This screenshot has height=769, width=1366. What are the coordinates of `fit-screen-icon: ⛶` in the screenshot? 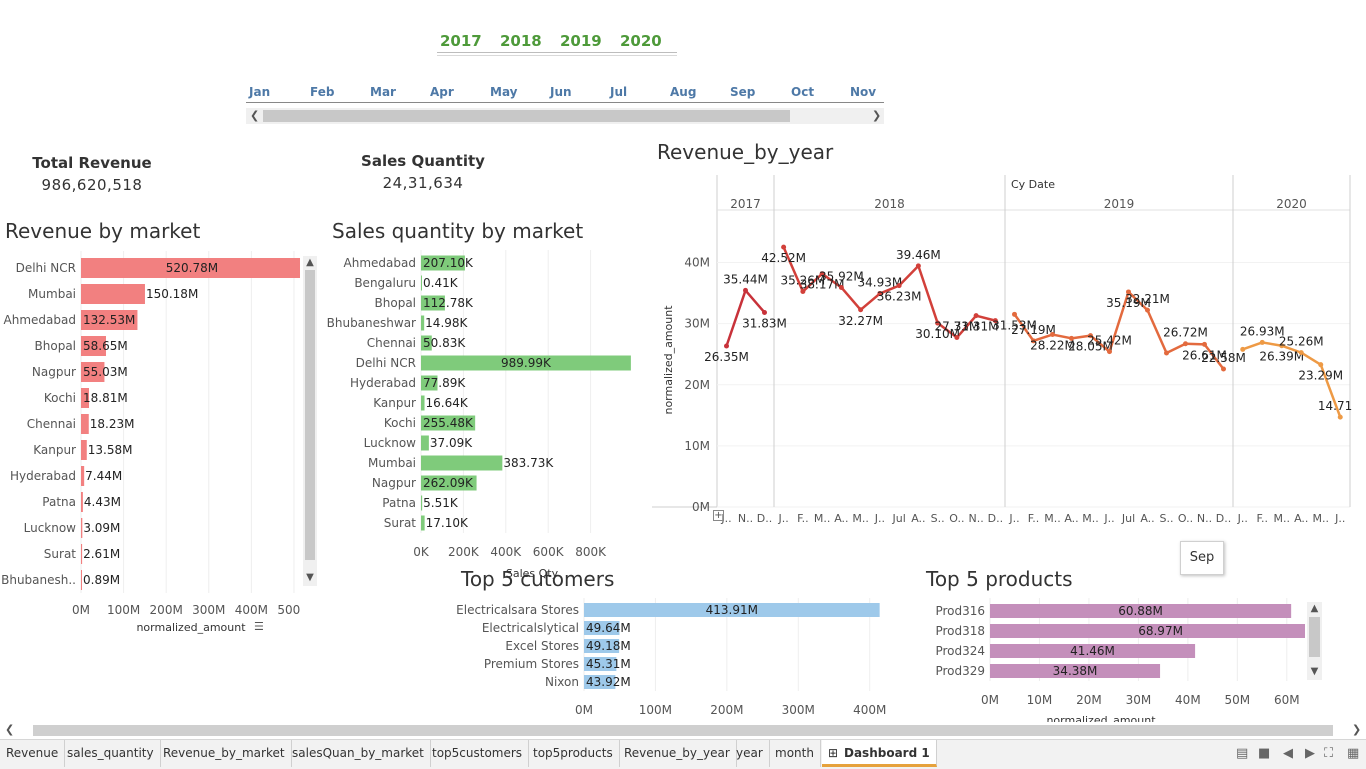 It's located at (1328, 753).